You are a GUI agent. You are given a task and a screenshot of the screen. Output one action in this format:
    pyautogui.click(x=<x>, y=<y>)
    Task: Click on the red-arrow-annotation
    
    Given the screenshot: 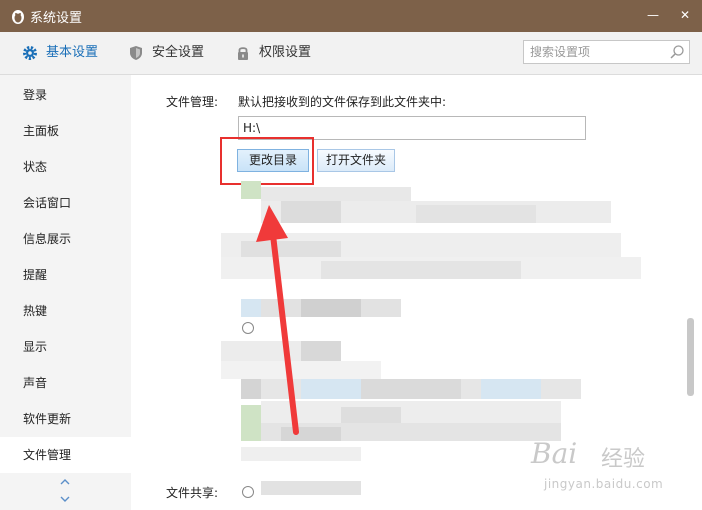 What is the action you would take?
    pyautogui.click(x=277, y=320)
    